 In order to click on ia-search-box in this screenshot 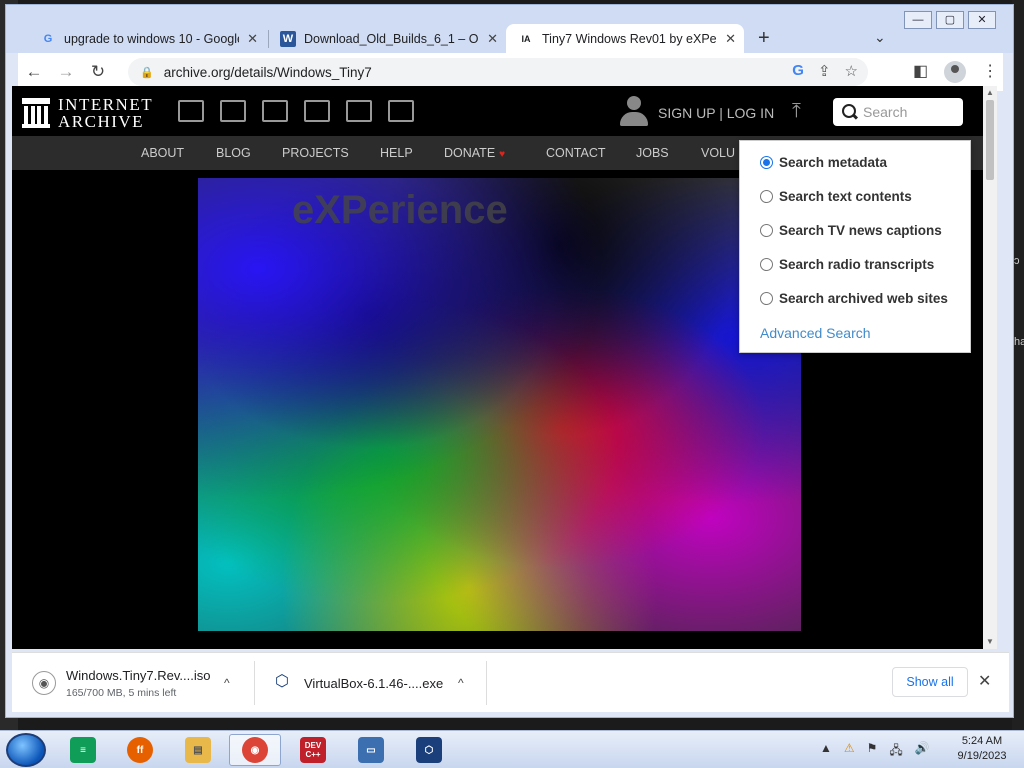, I will do `click(898, 112)`.